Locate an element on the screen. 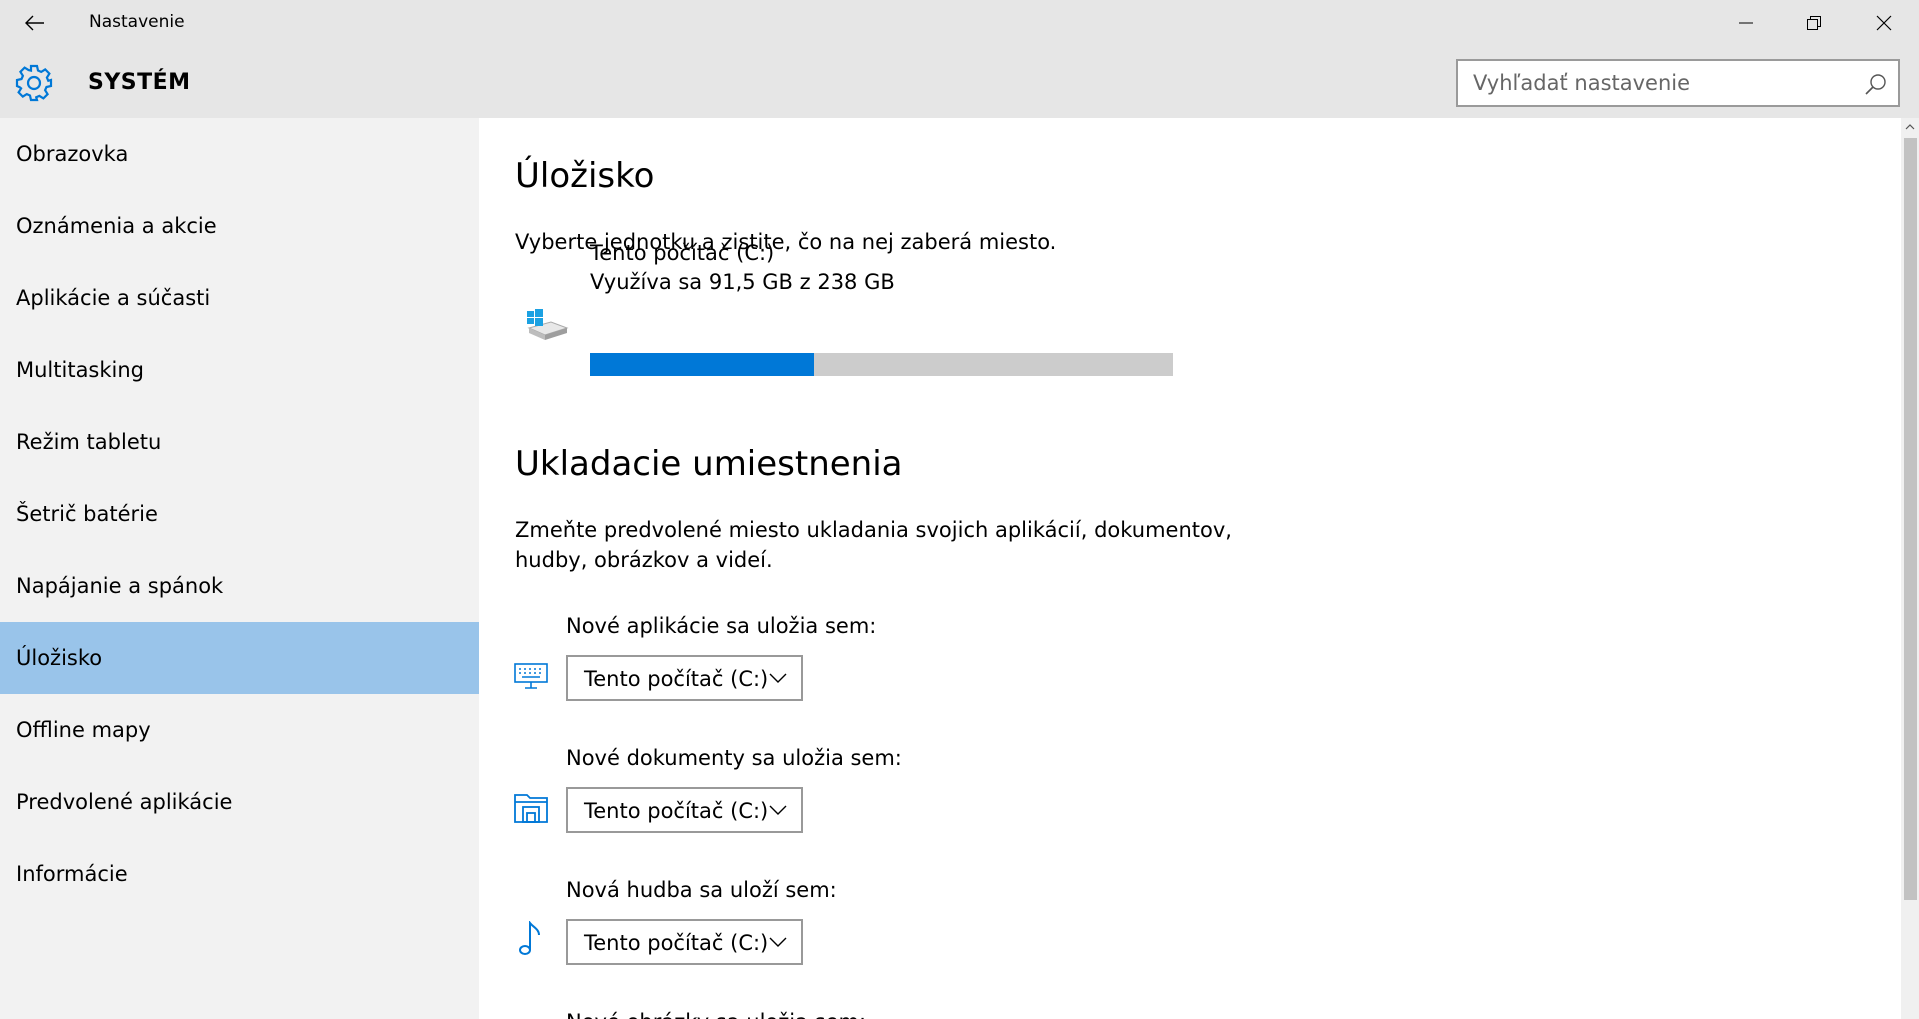 The width and height of the screenshot is (1919, 1019). sidebar-item-oznamenia: Oznámenia a akcie is located at coordinates (239, 226).